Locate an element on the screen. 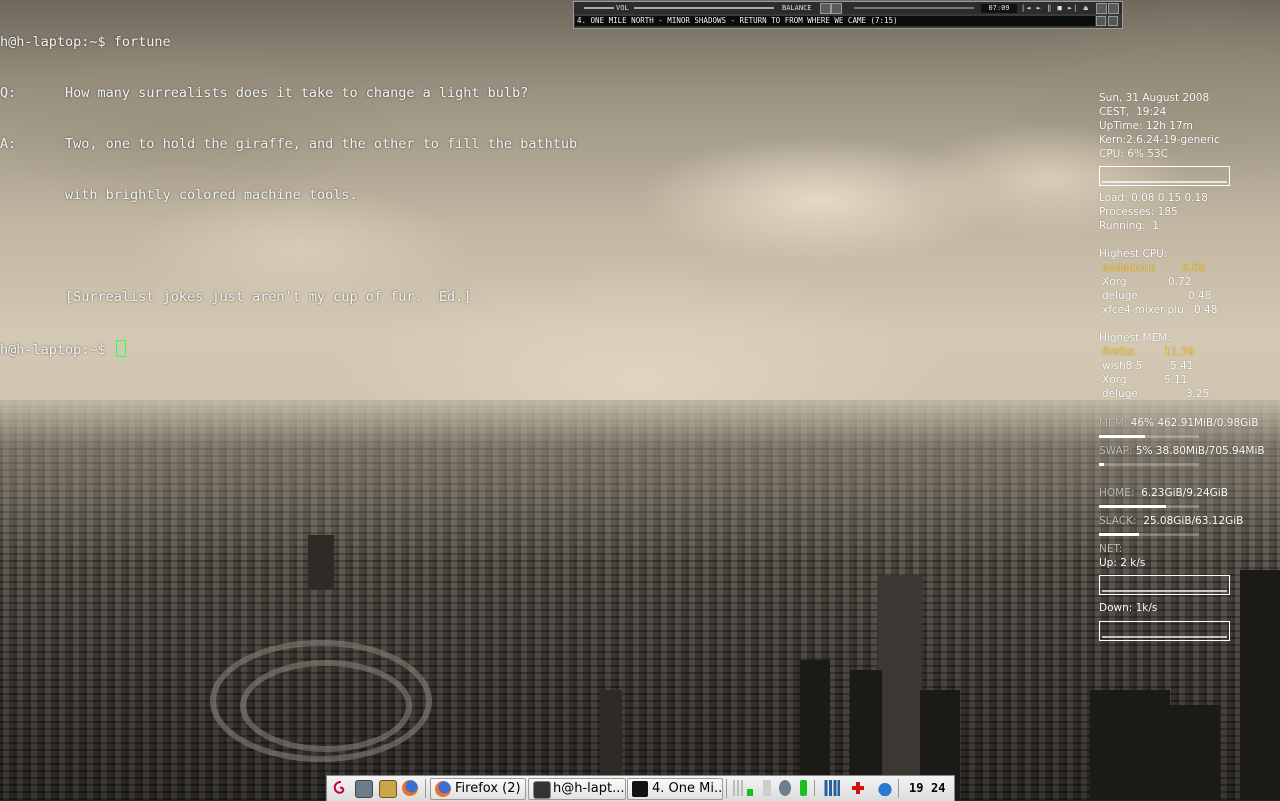 The width and height of the screenshot is (1280, 801). deluge-icon is located at coordinates (885, 788).